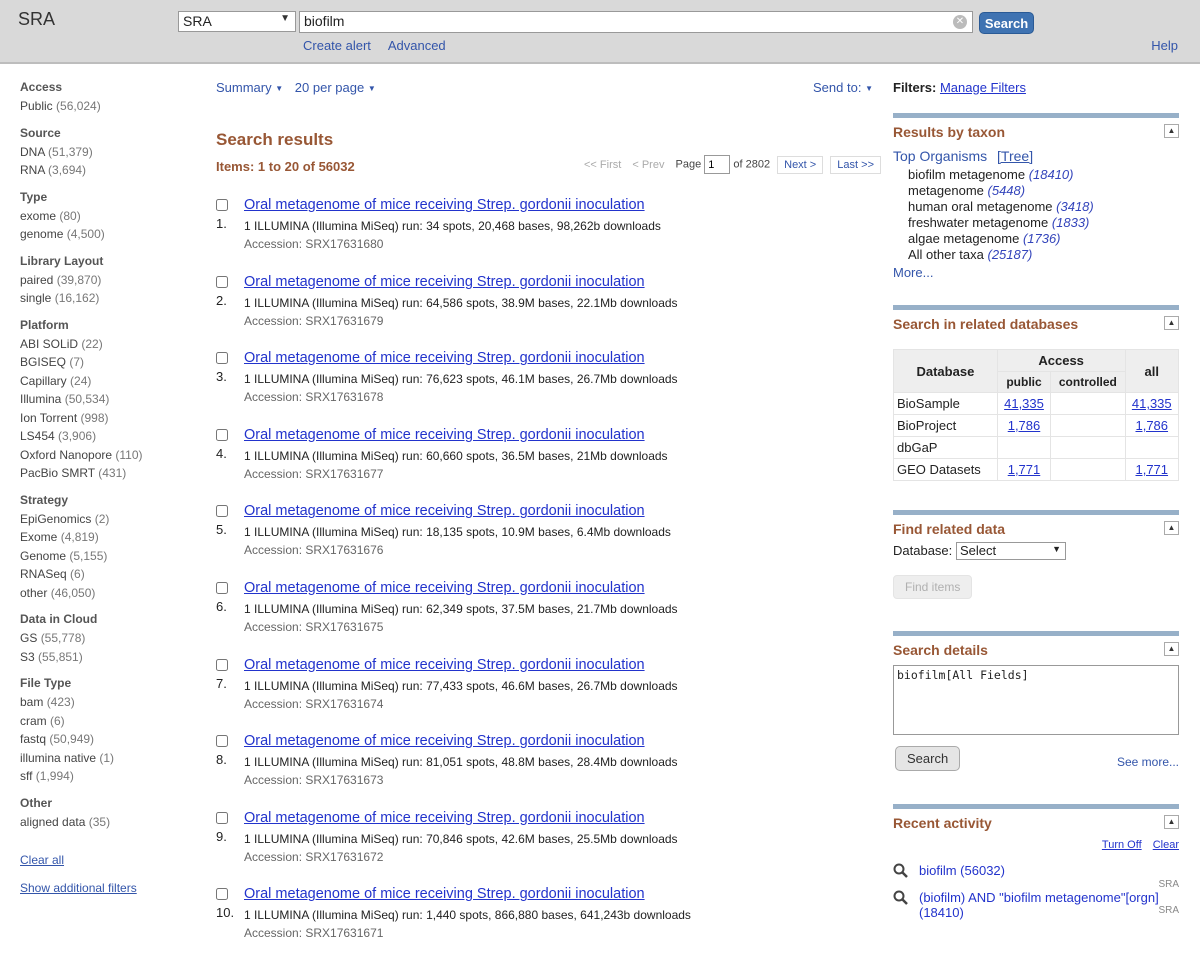 The width and height of the screenshot is (1200, 963). I want to click on prev-page-link: < Prev, so click(648, 165).